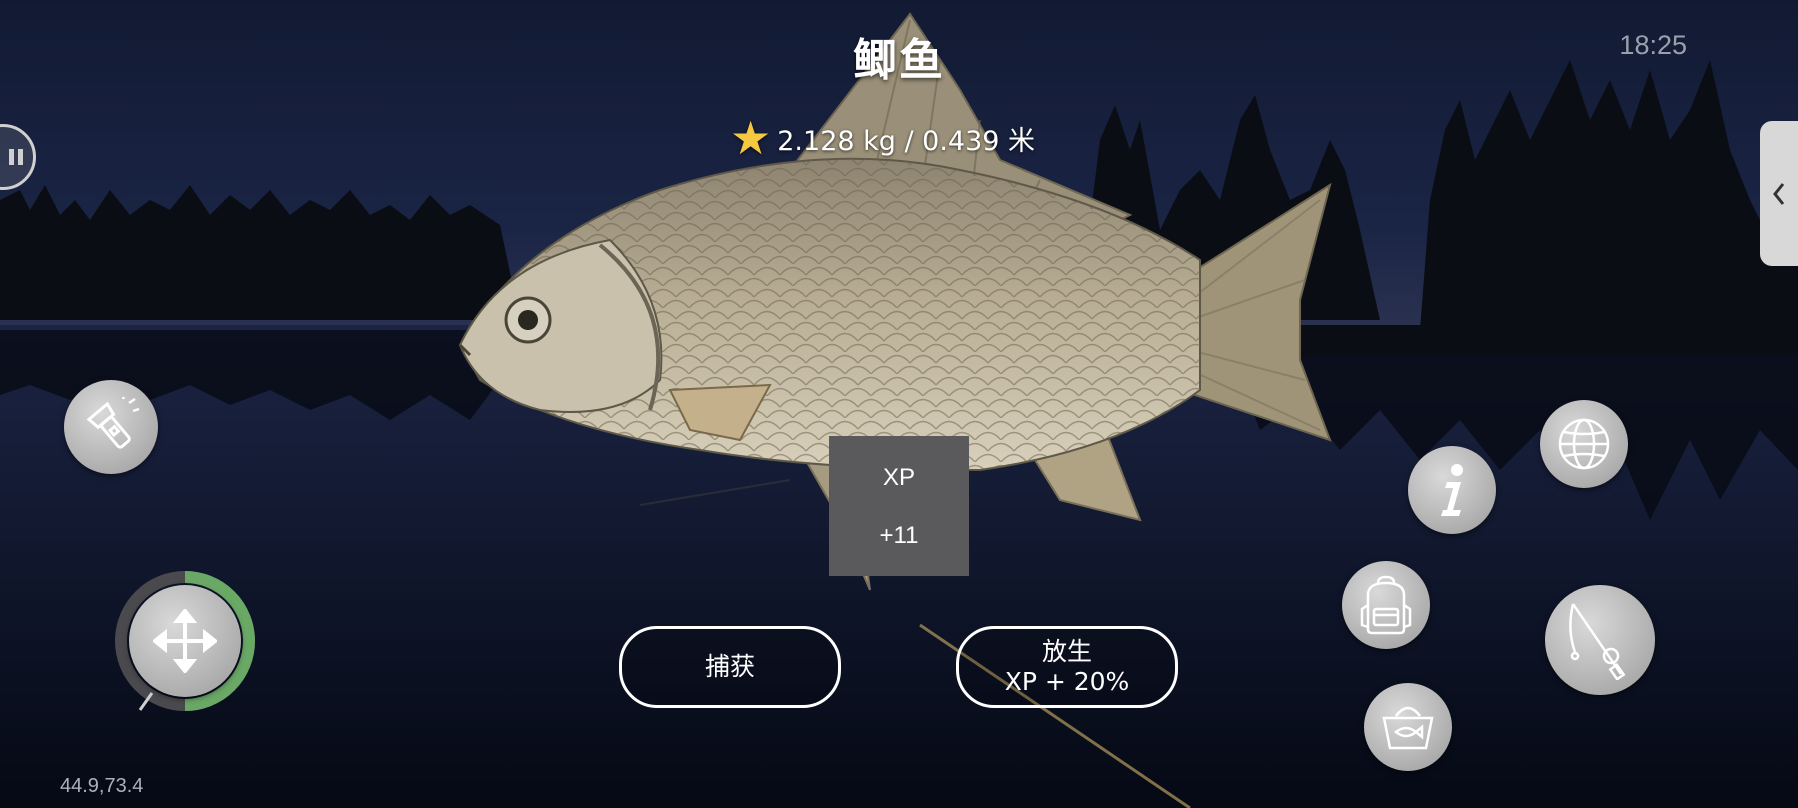  Describe the element at coordinates (906, 141) in the screenshot. I see `fish-weight-length: 2.128 kg / 0.439 米` at that location.